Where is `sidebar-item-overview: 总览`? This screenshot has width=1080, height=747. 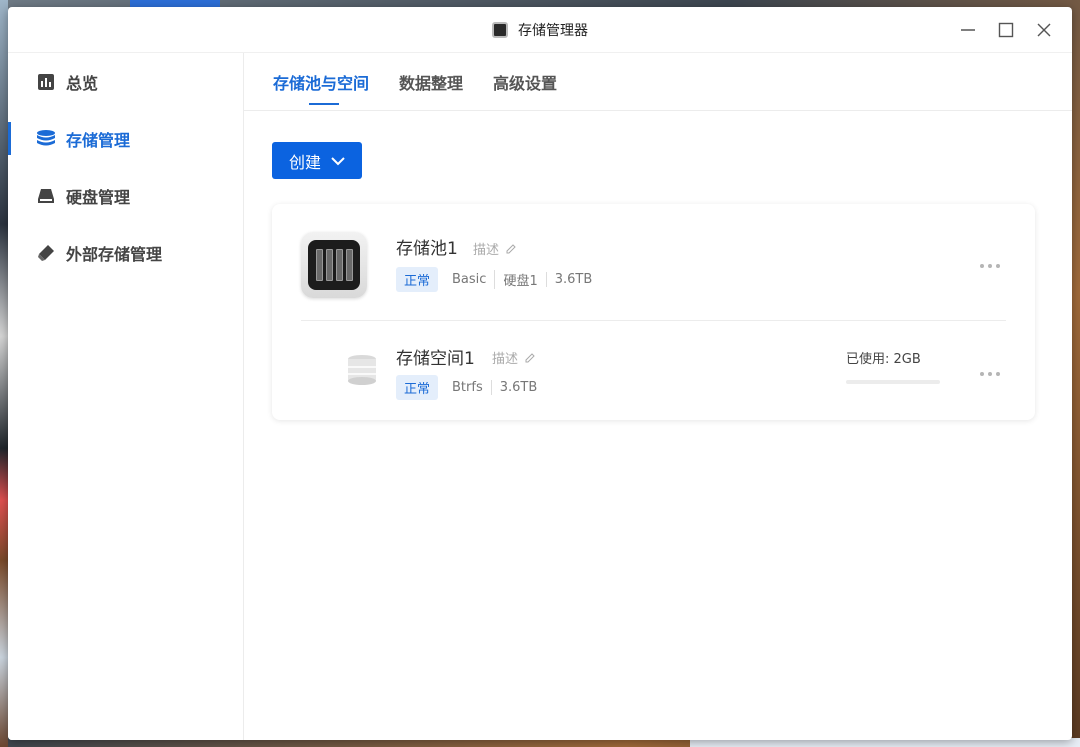 sidebar-item-overview: 总览 is located at coordinates (125, 81).